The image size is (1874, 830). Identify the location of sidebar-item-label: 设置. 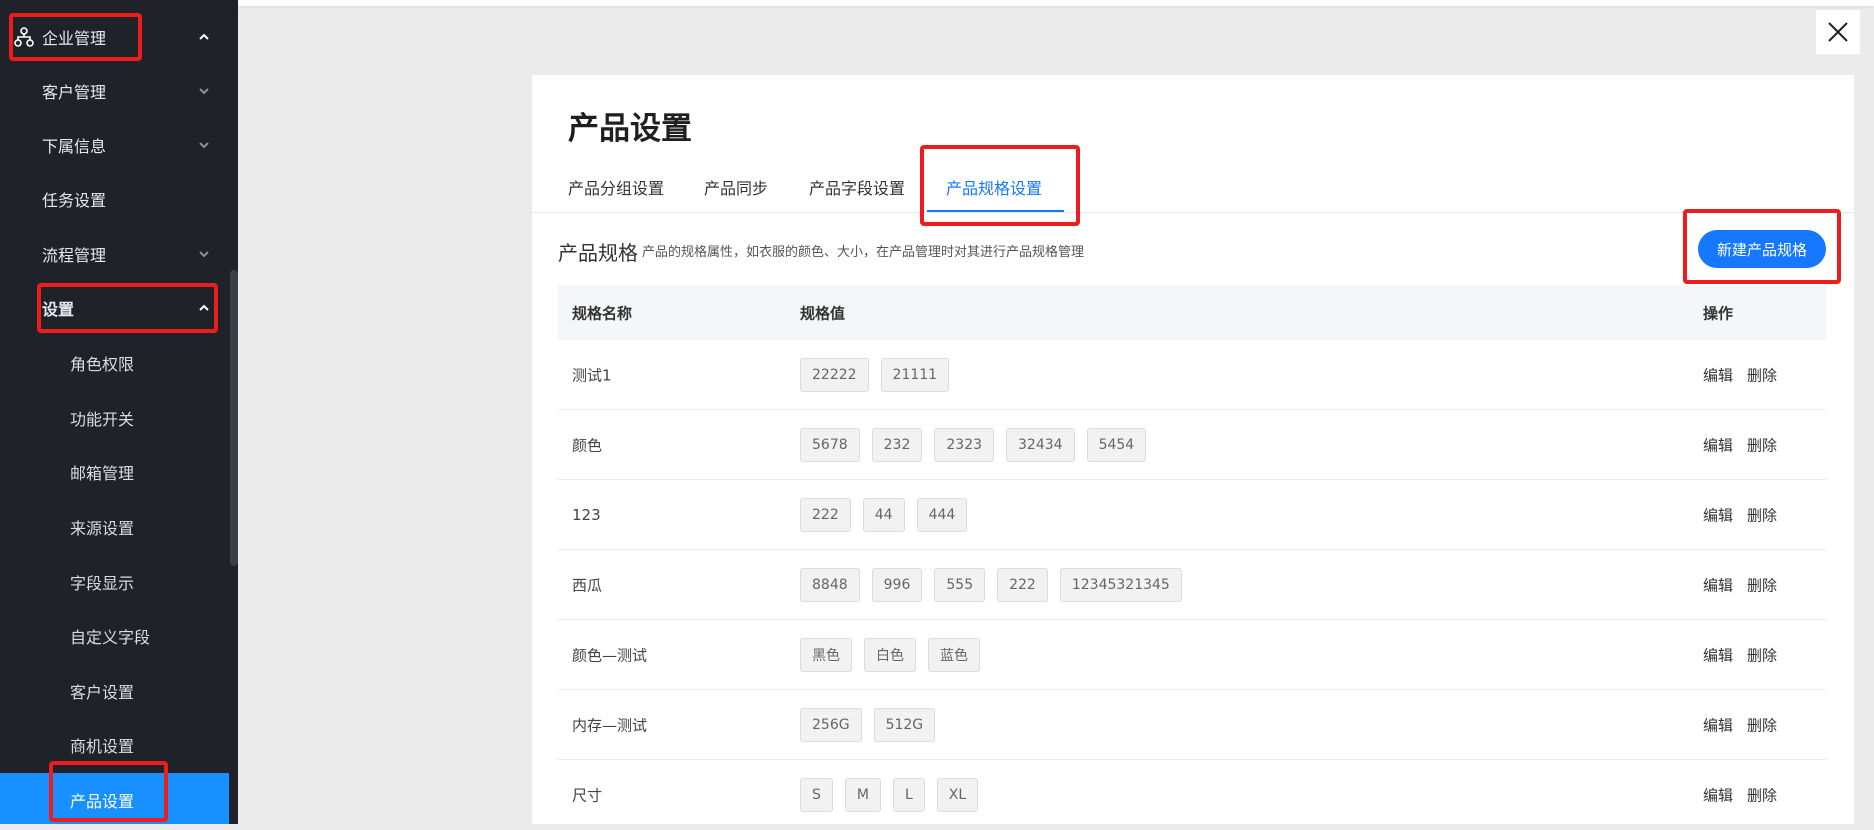
(58, 309).